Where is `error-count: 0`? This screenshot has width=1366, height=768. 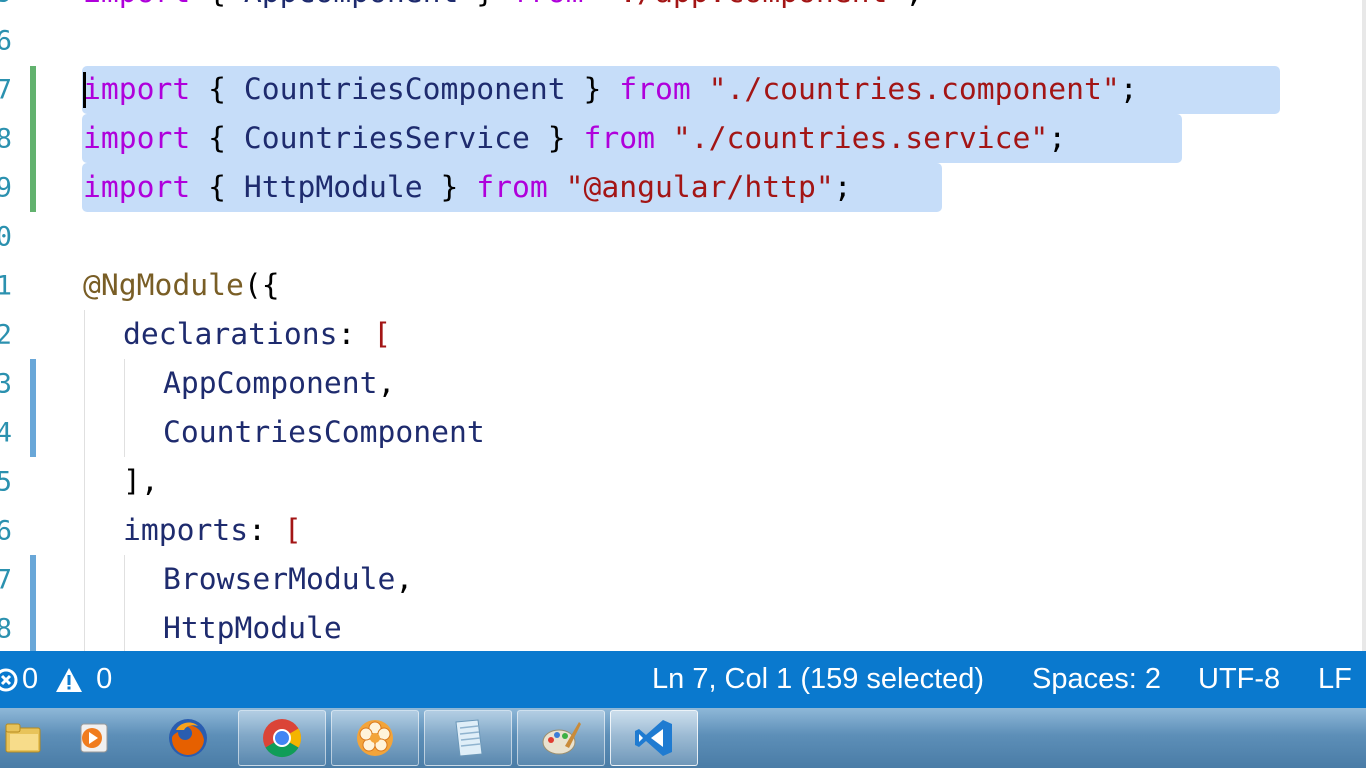 error-count: 0 is located at coordinates (30, 679).